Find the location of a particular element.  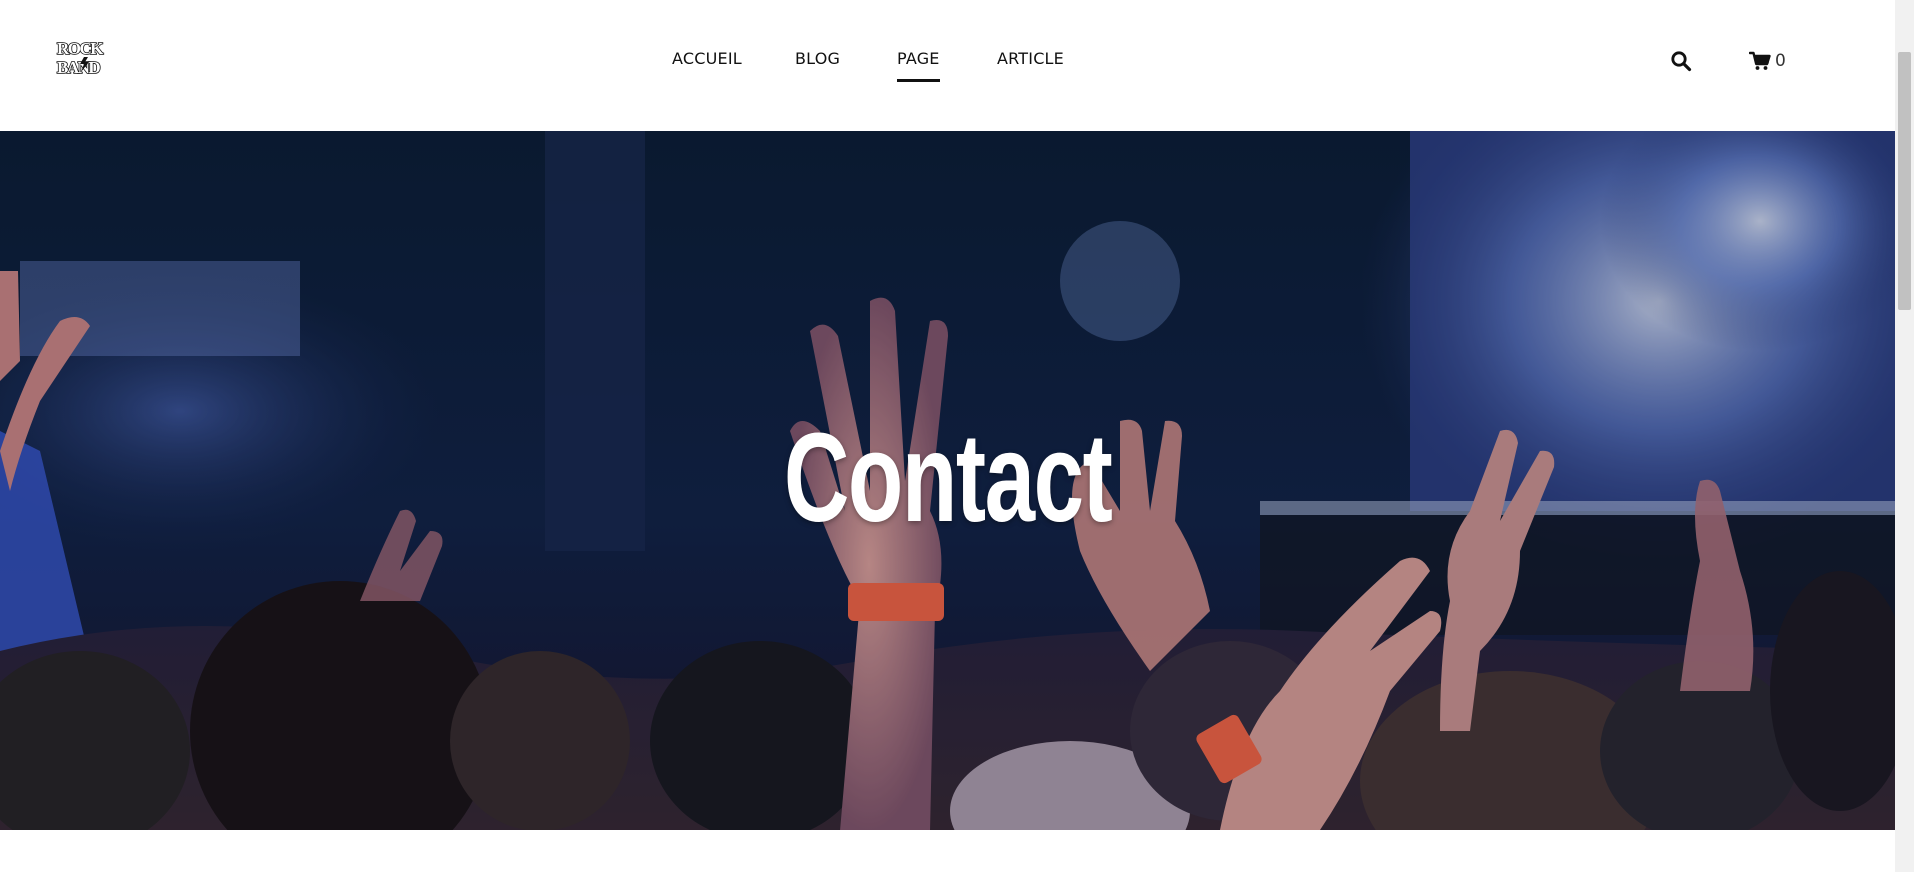

site-header: ROCK BAND ACCUEIL BLOG PAGE ARTICLE 0 is located at coordinates (947, 65).